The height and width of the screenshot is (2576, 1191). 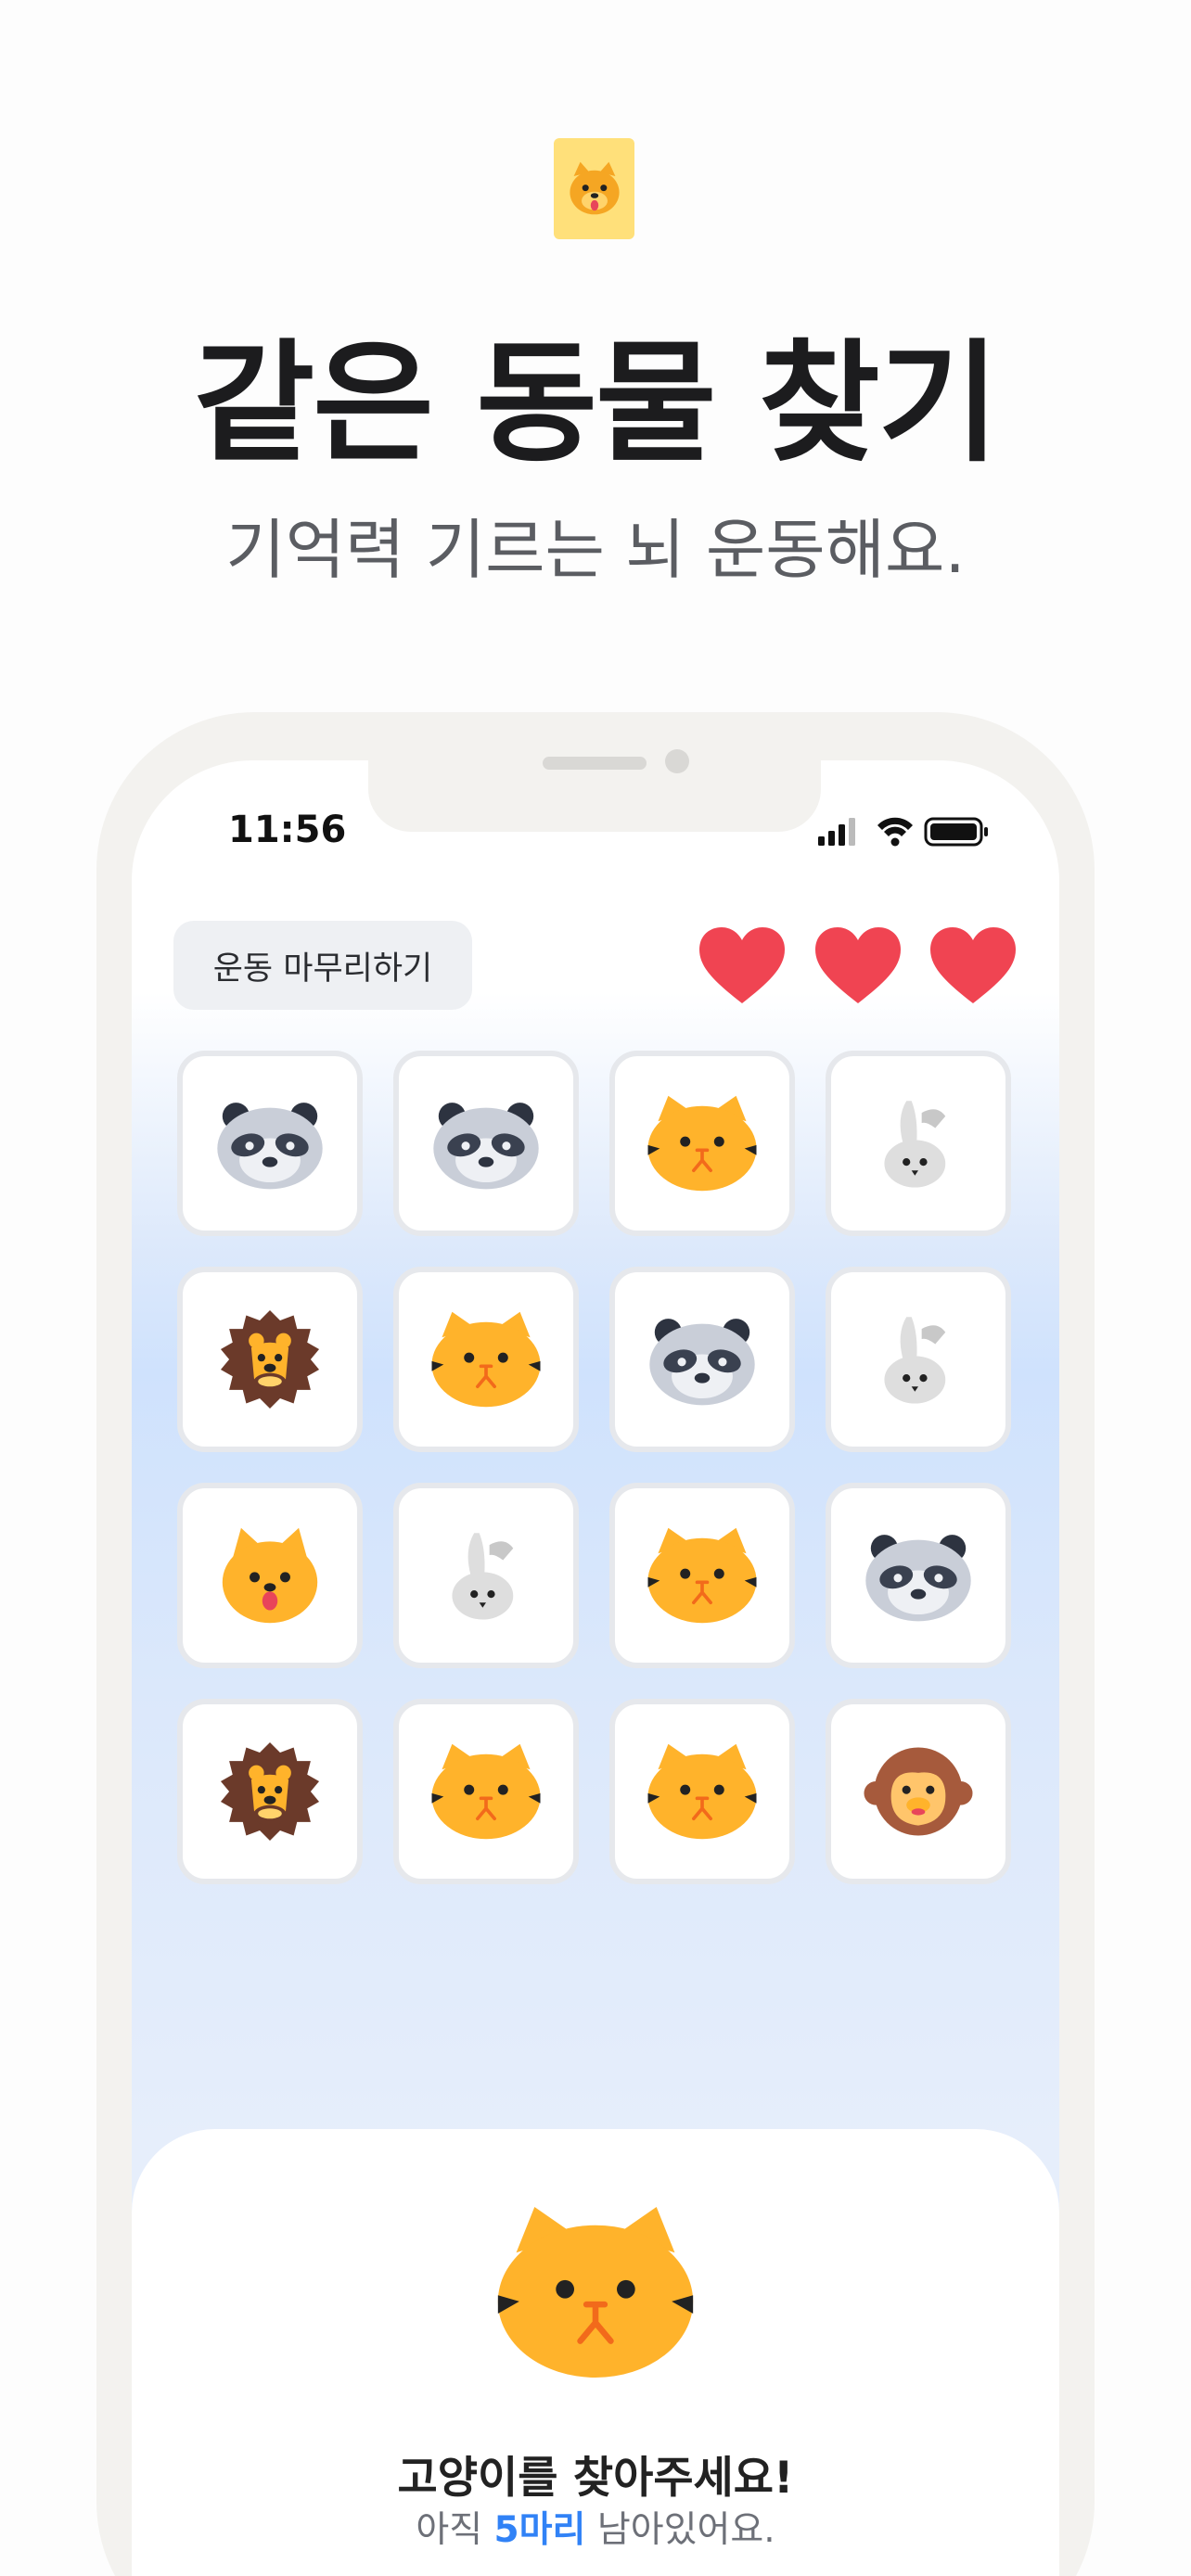 I want to click on finish-exercise-button: 운동 마무리하기, so click(x=322, y=965).